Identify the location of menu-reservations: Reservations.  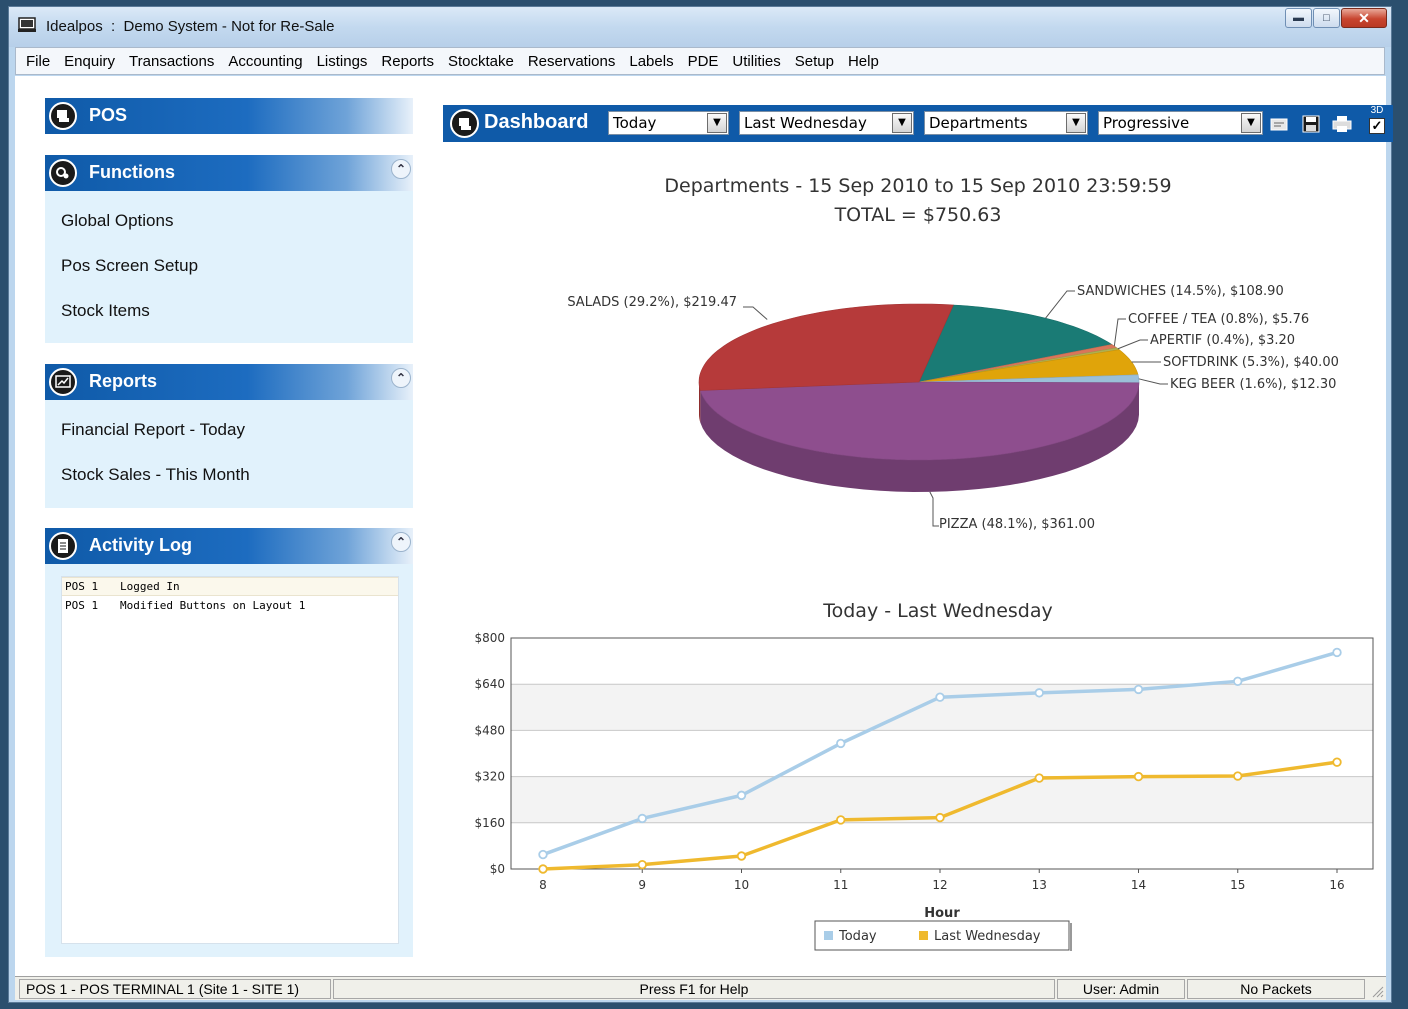
(573, 61).